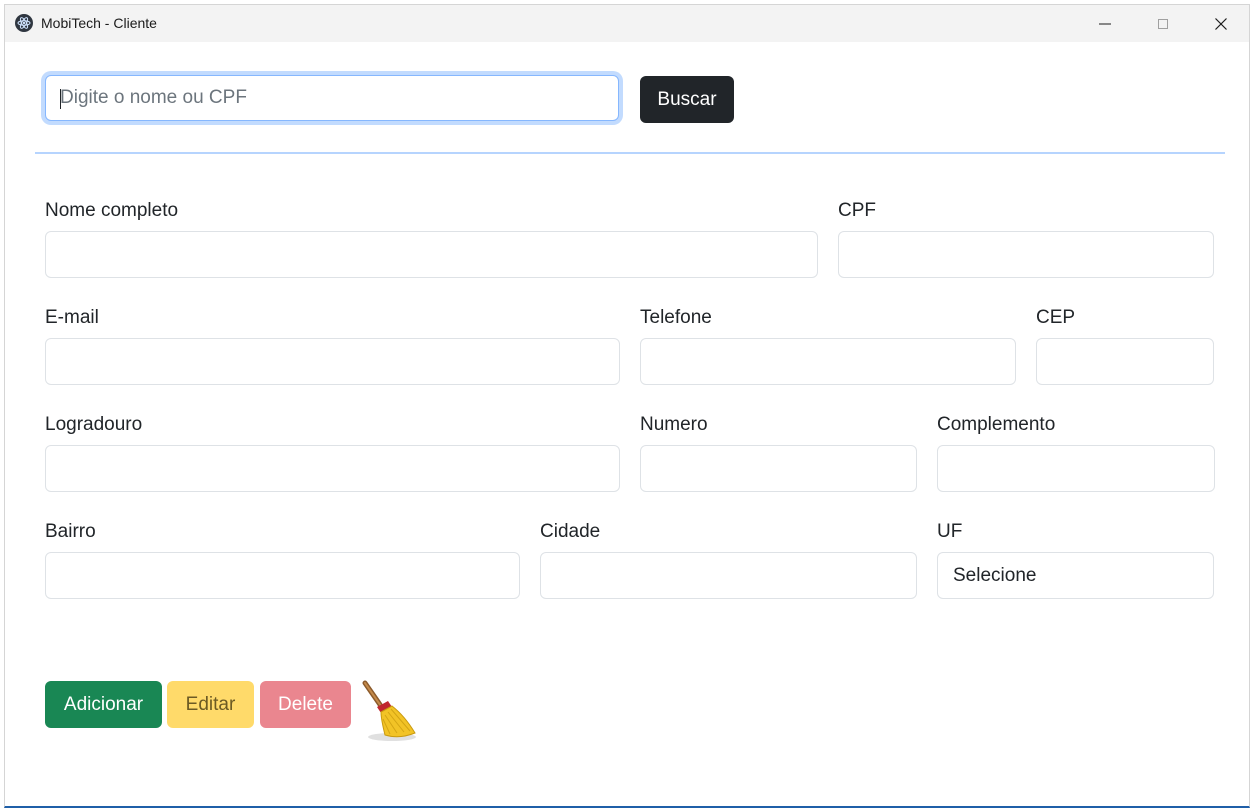 The width and height of the screenshot is (1253, 810). Describe the element at coordinates (103, 704) in the screenshot. I see `add-button: Adicionar` at that location.